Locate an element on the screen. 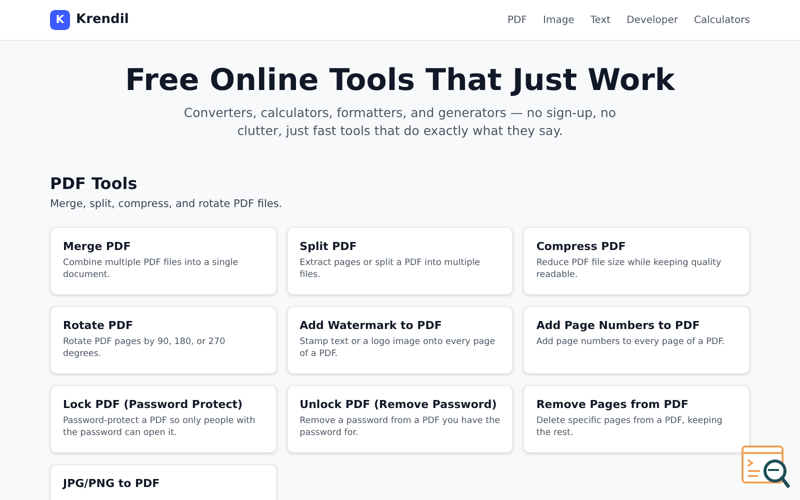 This screenshot has height=500, width=800. tool-description: Add page numbers to every page of a PDF. is located at coordinates (631, 342).